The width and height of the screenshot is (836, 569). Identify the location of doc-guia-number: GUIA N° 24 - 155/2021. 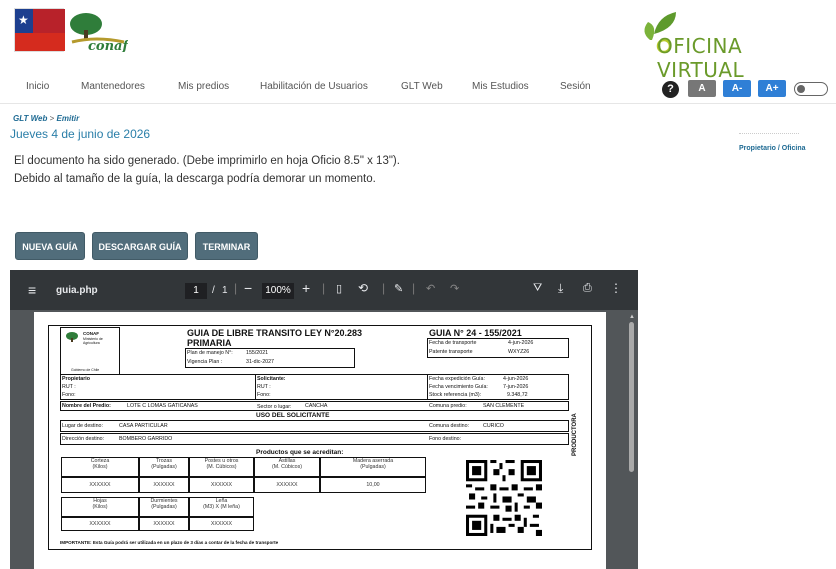
(475, 333).